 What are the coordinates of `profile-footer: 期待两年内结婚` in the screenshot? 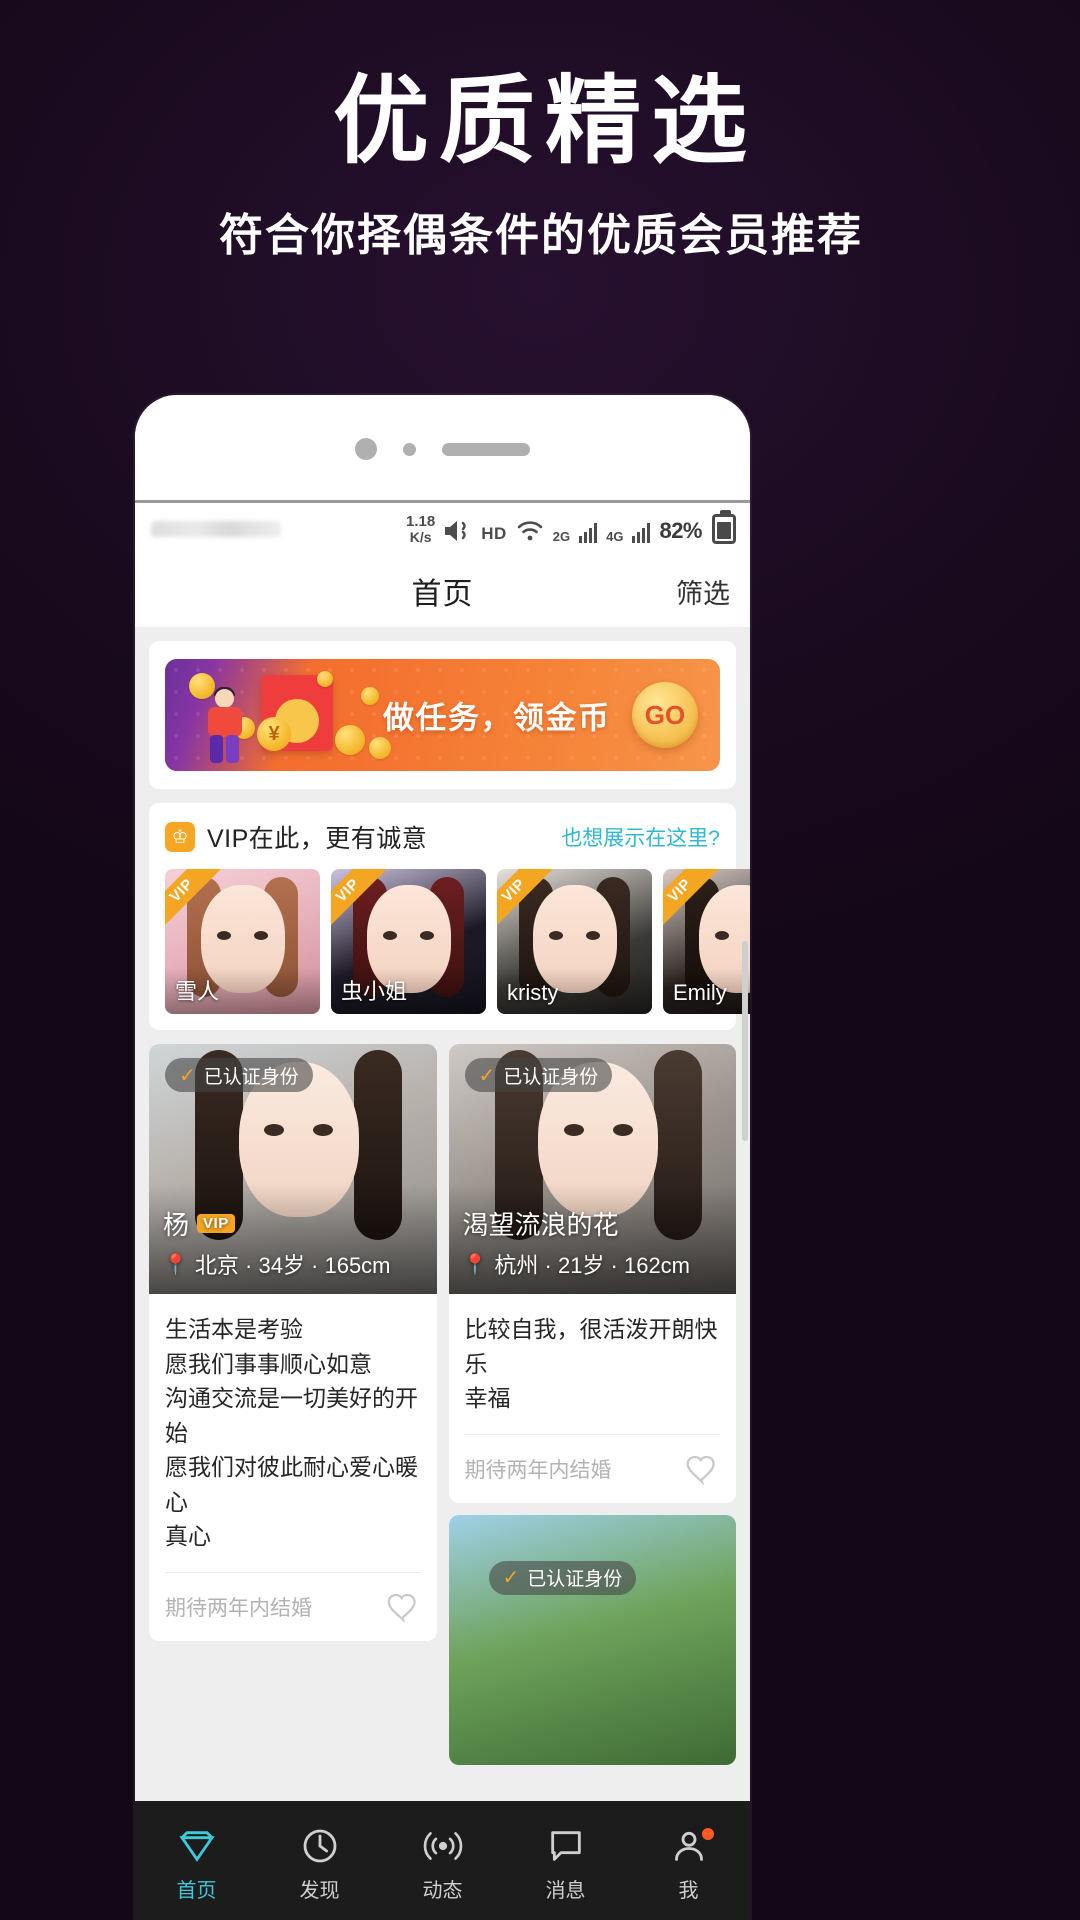 It's located at (293, 1607).